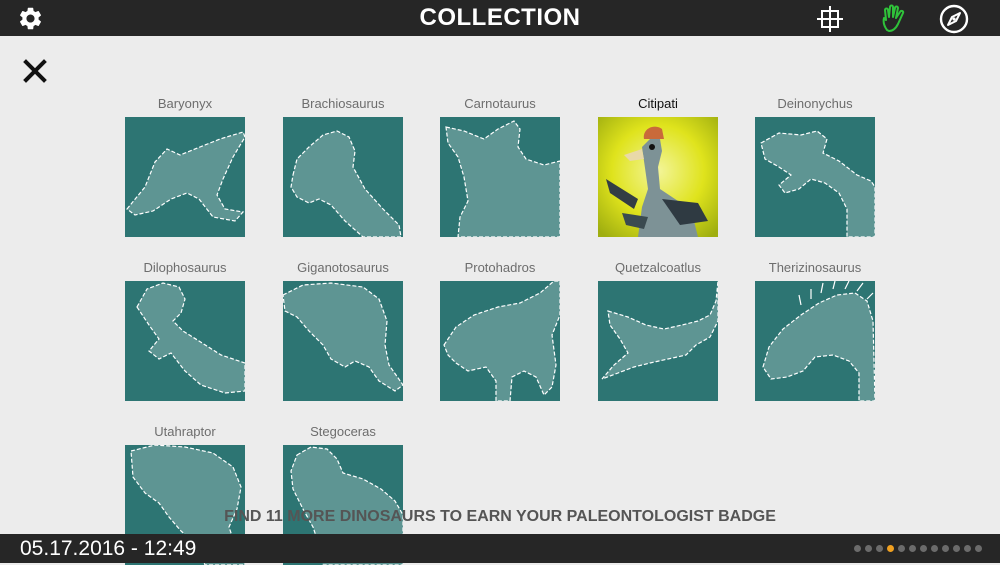  What do you see at coordinates (893, 19) in the screenshot?
I see `hand-icon` at bounding box center [893, 19].